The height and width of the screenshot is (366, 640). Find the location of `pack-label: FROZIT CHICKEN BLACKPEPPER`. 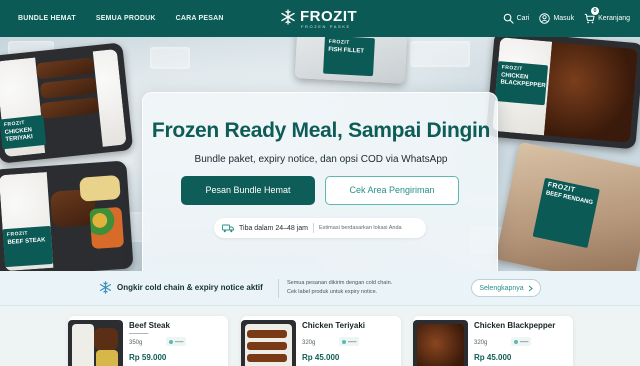

pack-label: FROZIT CHICKEN BLACKPEPPER is located at coordinates (521, 83).